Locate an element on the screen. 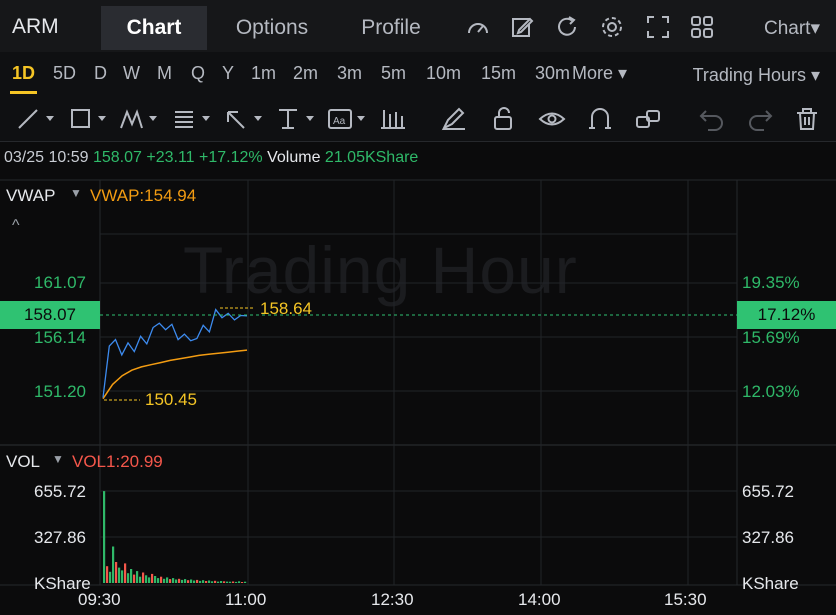 The width and height of the screenshot is (836, 615). price-tick-left: 151.20 is located at coordinates (60, 391).